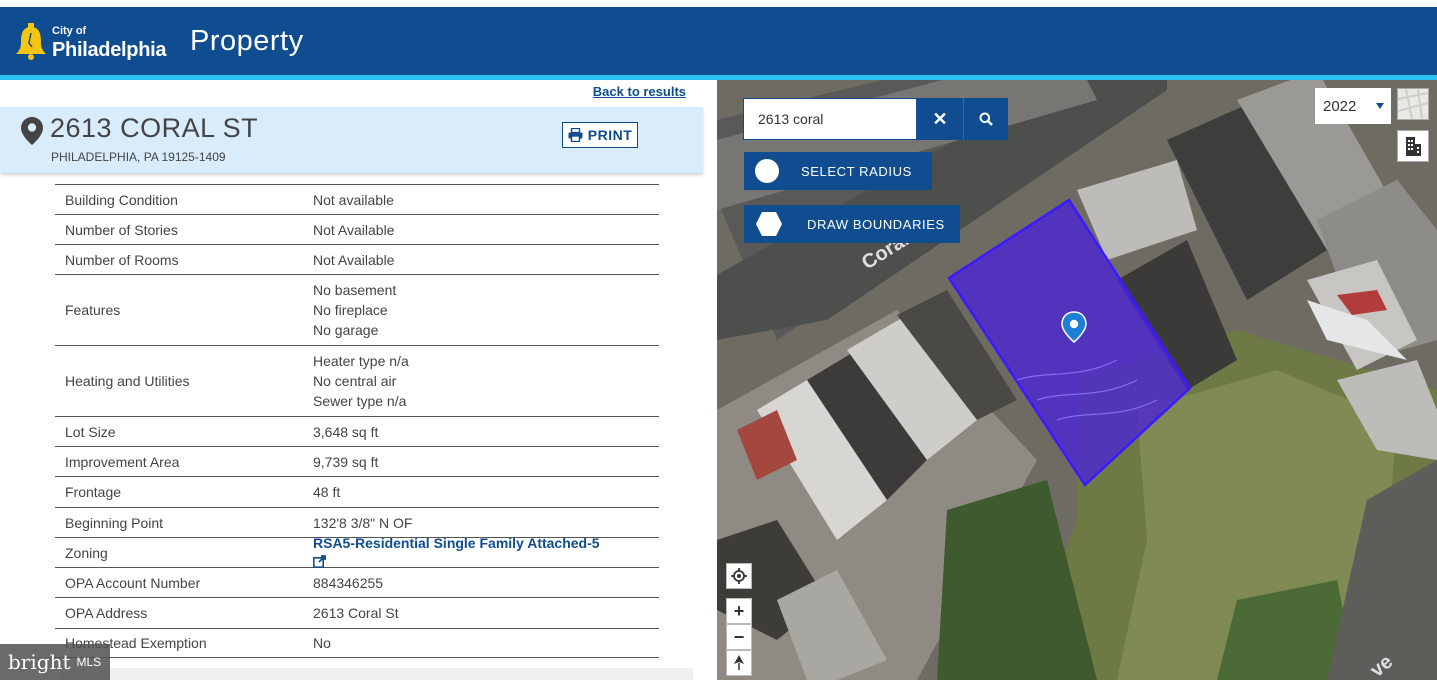 This screenshot has width=1437, height=680. I want to click on search-icon, so click(986, 119).